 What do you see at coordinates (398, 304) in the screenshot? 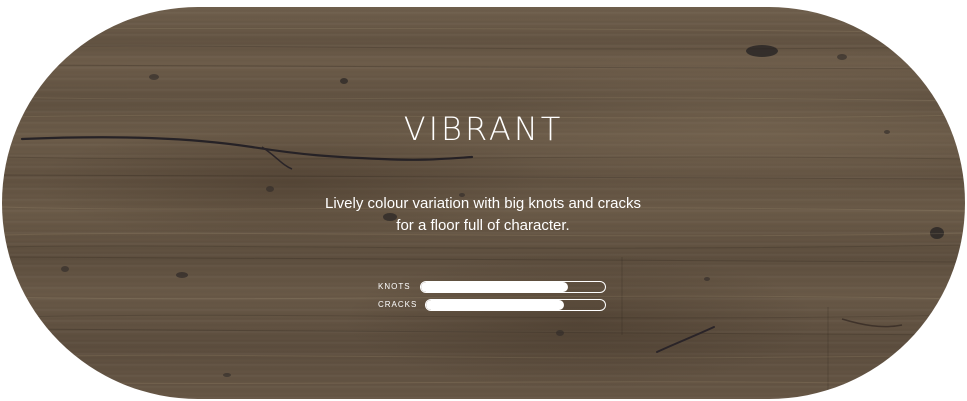
I see `meter-label-cracks: CRACKS` at bounding box center [398, 304].